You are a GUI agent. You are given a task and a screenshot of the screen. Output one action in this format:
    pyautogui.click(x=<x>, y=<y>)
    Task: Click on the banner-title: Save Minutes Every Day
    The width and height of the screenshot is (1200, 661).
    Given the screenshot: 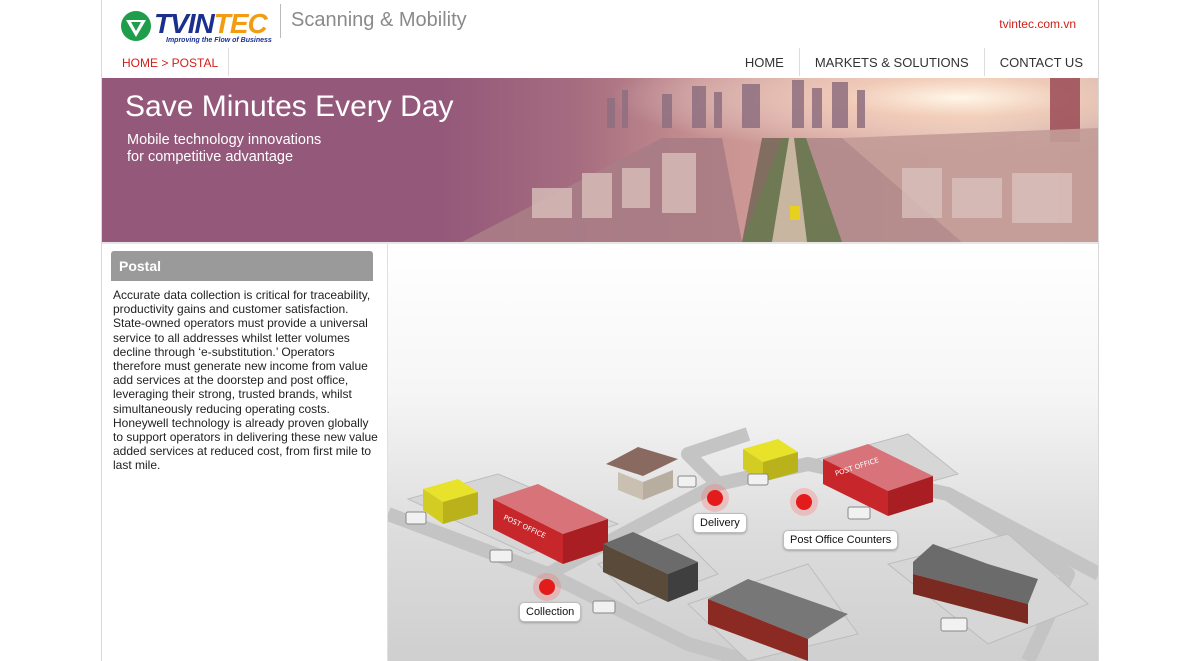 What is the action you would take?
    pyautogui.click(x=289, y=106)
    